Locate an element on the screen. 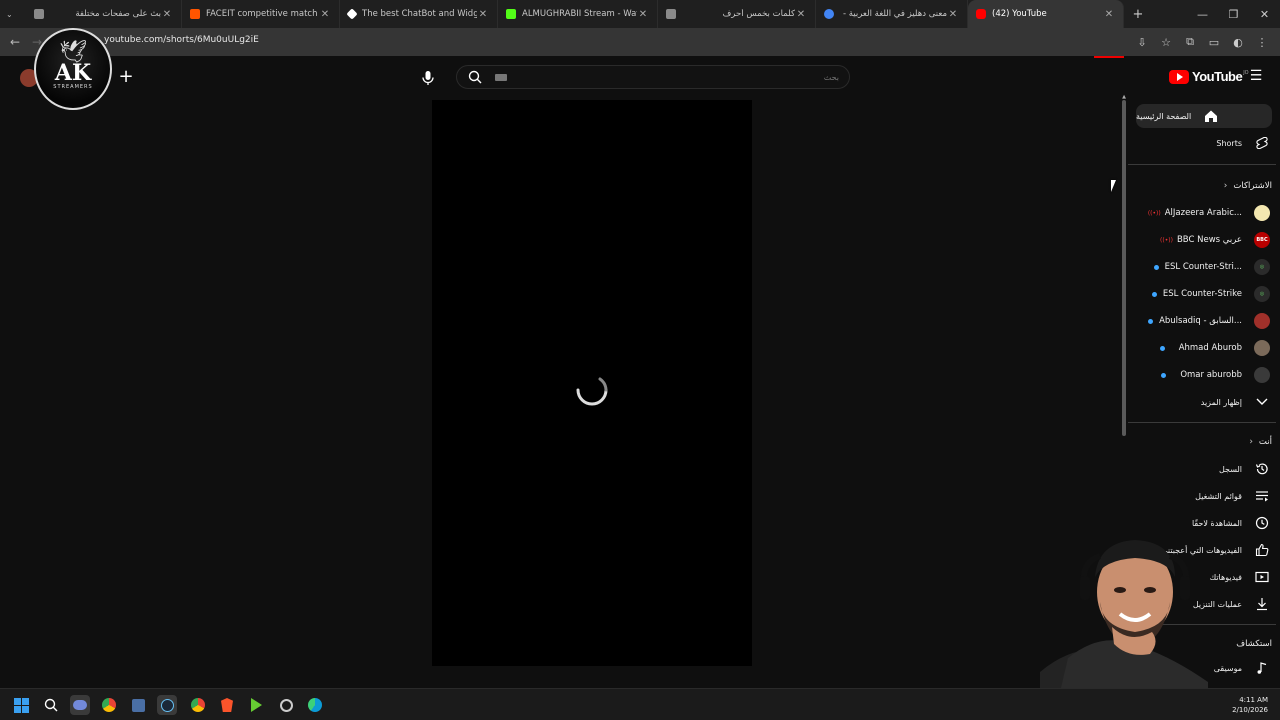 This screenshot has width=1280, height=720. browser-tab: The best ChatBot and Widgets ✕ is located at coordinates (419, 14).